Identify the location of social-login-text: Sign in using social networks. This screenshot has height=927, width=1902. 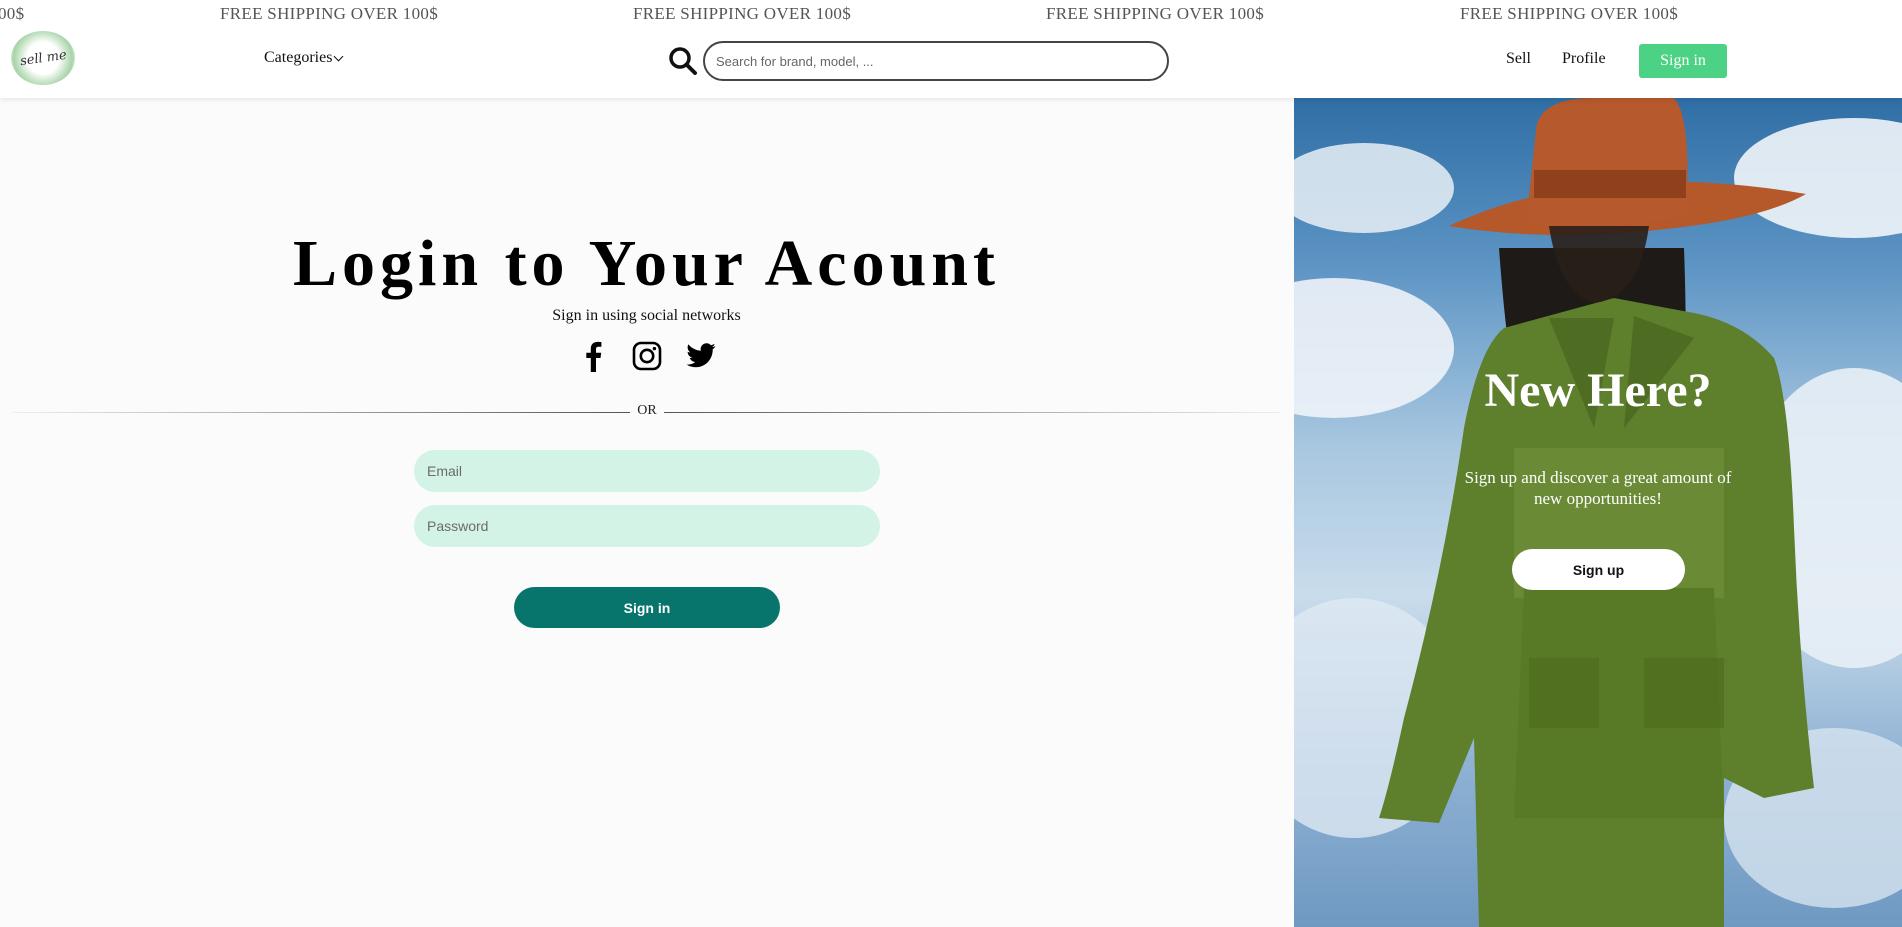
(646, 315).